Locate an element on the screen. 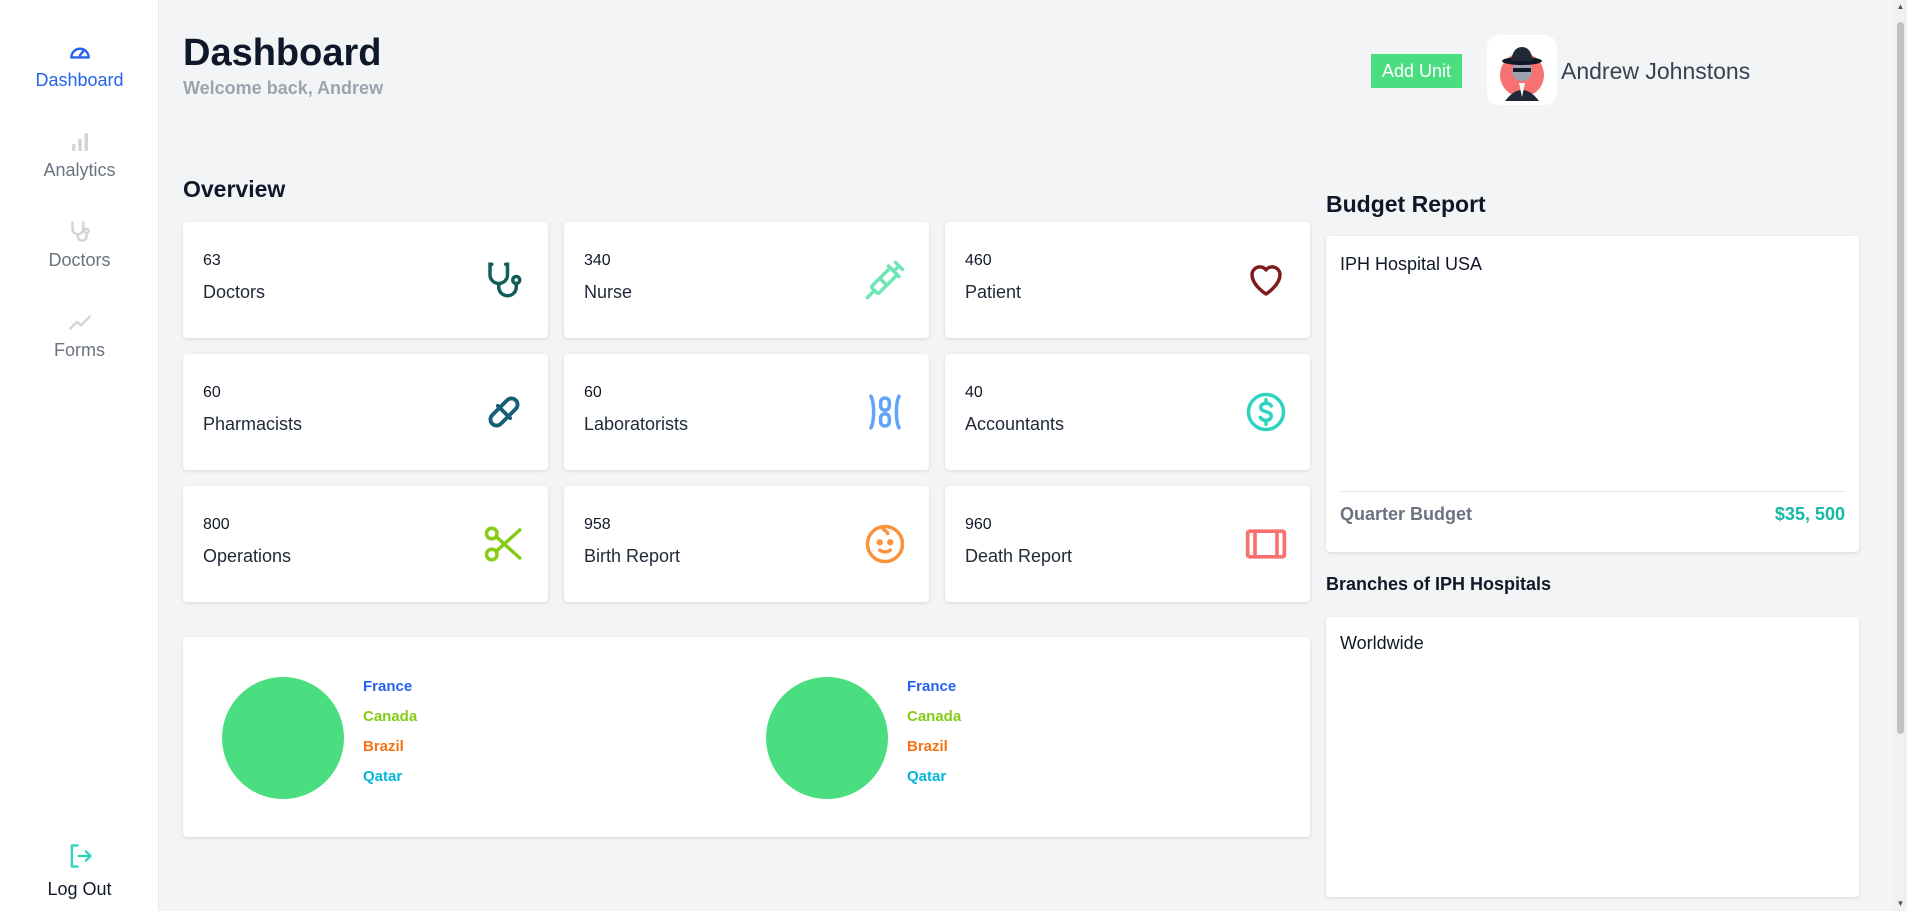  sidebar-item-analytics: Analytics is located at coordinates (79, 163).